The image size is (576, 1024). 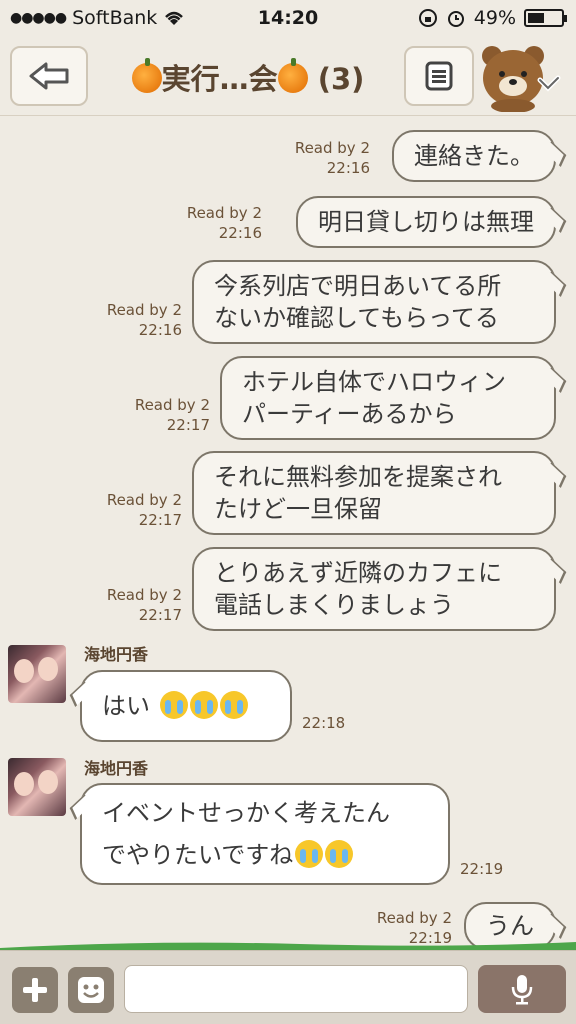 I want to click on sticker-icon, so click(x=91, y=990).